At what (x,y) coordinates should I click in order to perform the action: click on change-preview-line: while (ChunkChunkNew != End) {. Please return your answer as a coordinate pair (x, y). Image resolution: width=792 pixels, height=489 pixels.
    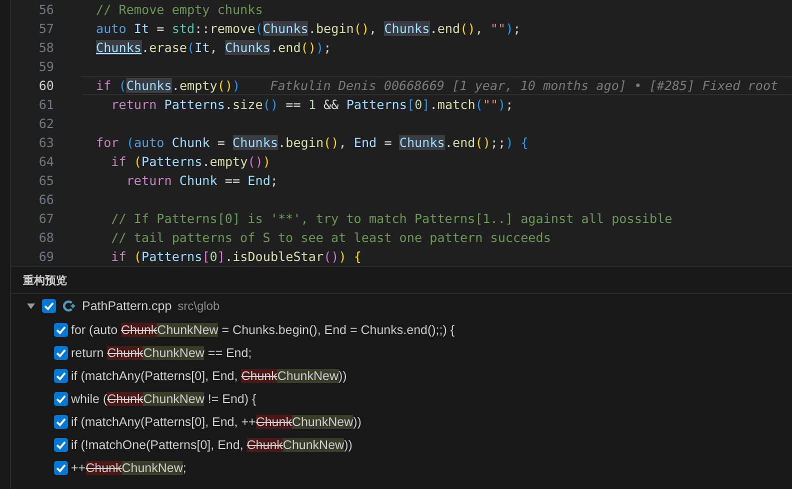
    Looking at the image, I should click on (163, 399).